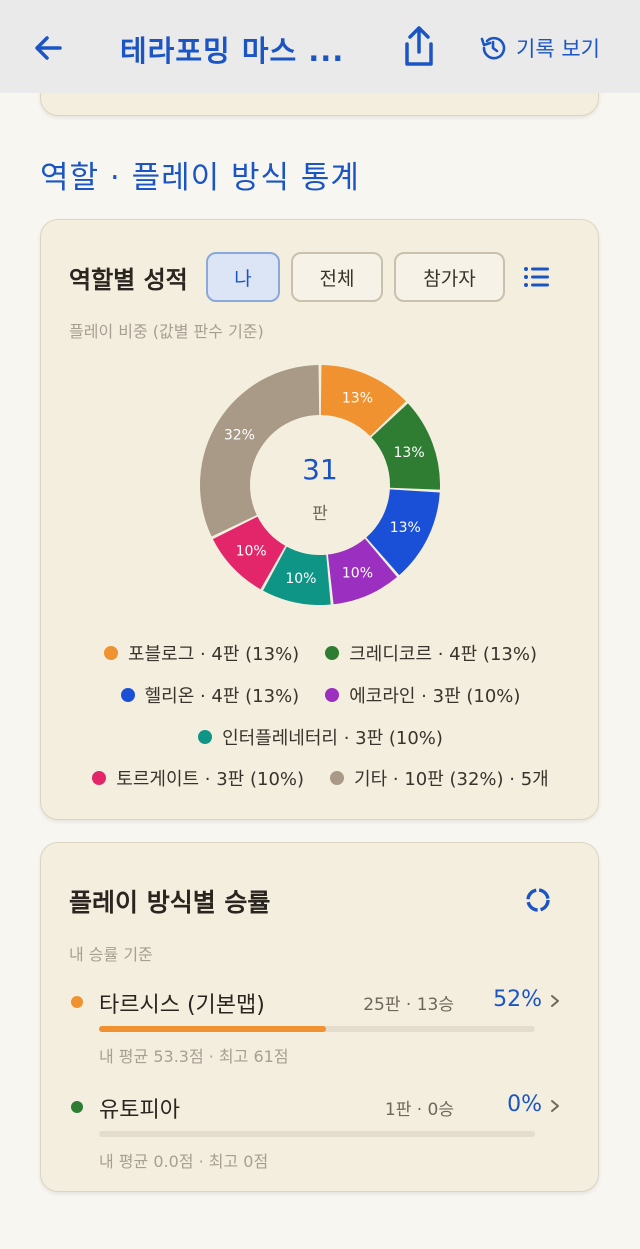  I want to click on history-label: 기록 보기, so click(558, 49).